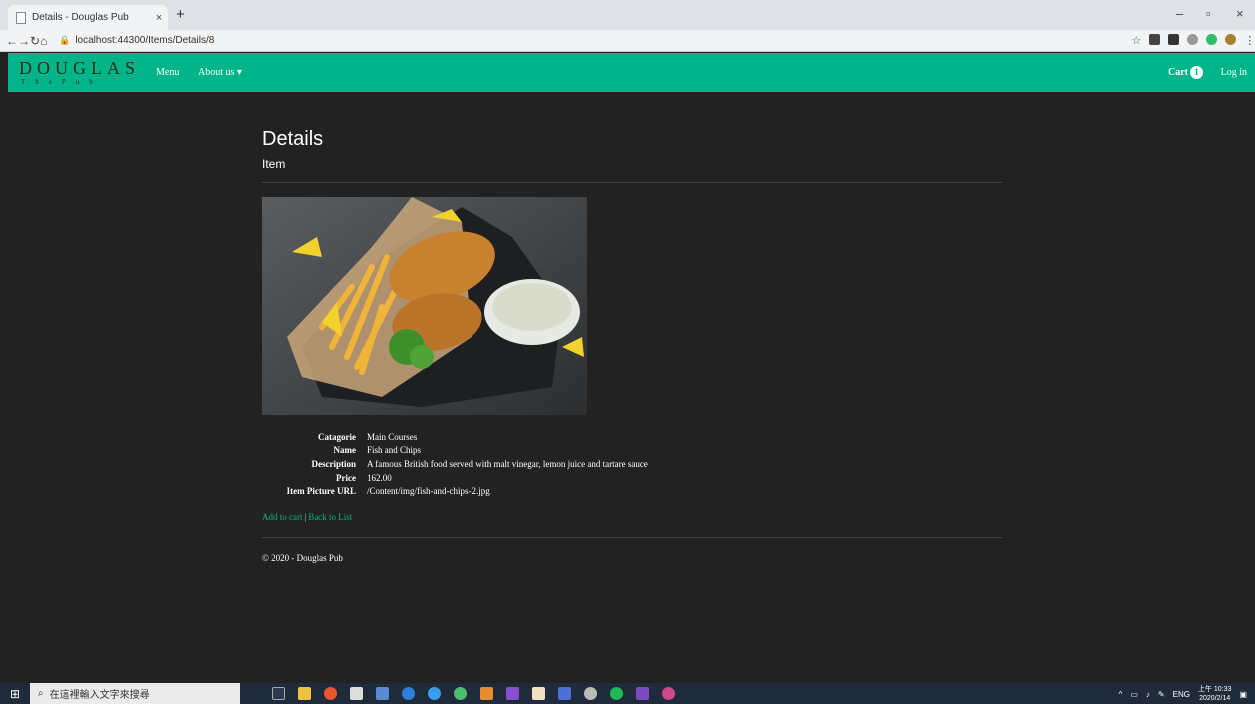  I want to click on item-photo, so click(424, 306).